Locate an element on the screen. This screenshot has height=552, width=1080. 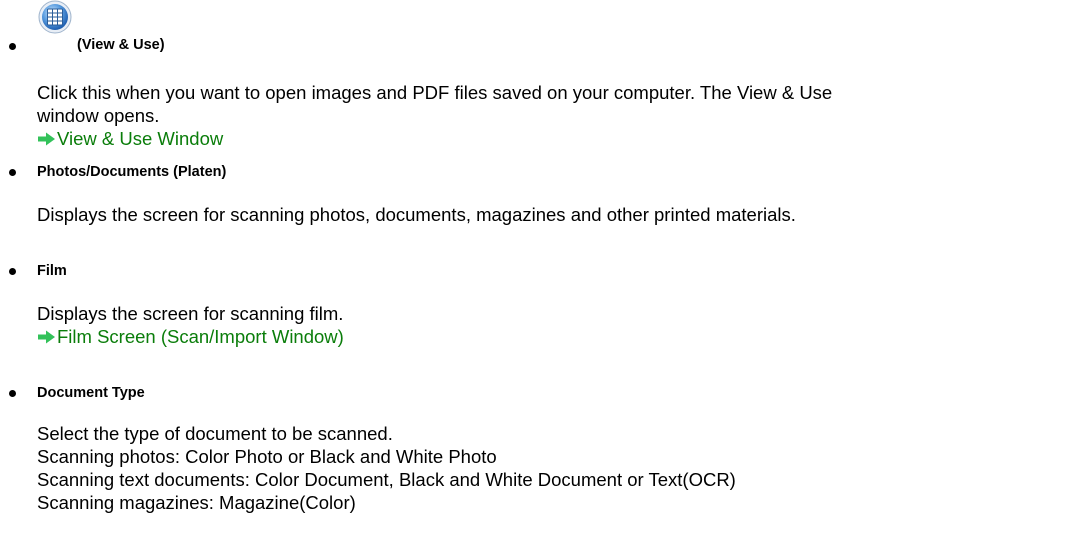
description-line: Displays the screen for scanning film. is located at coordinates (190, 313).